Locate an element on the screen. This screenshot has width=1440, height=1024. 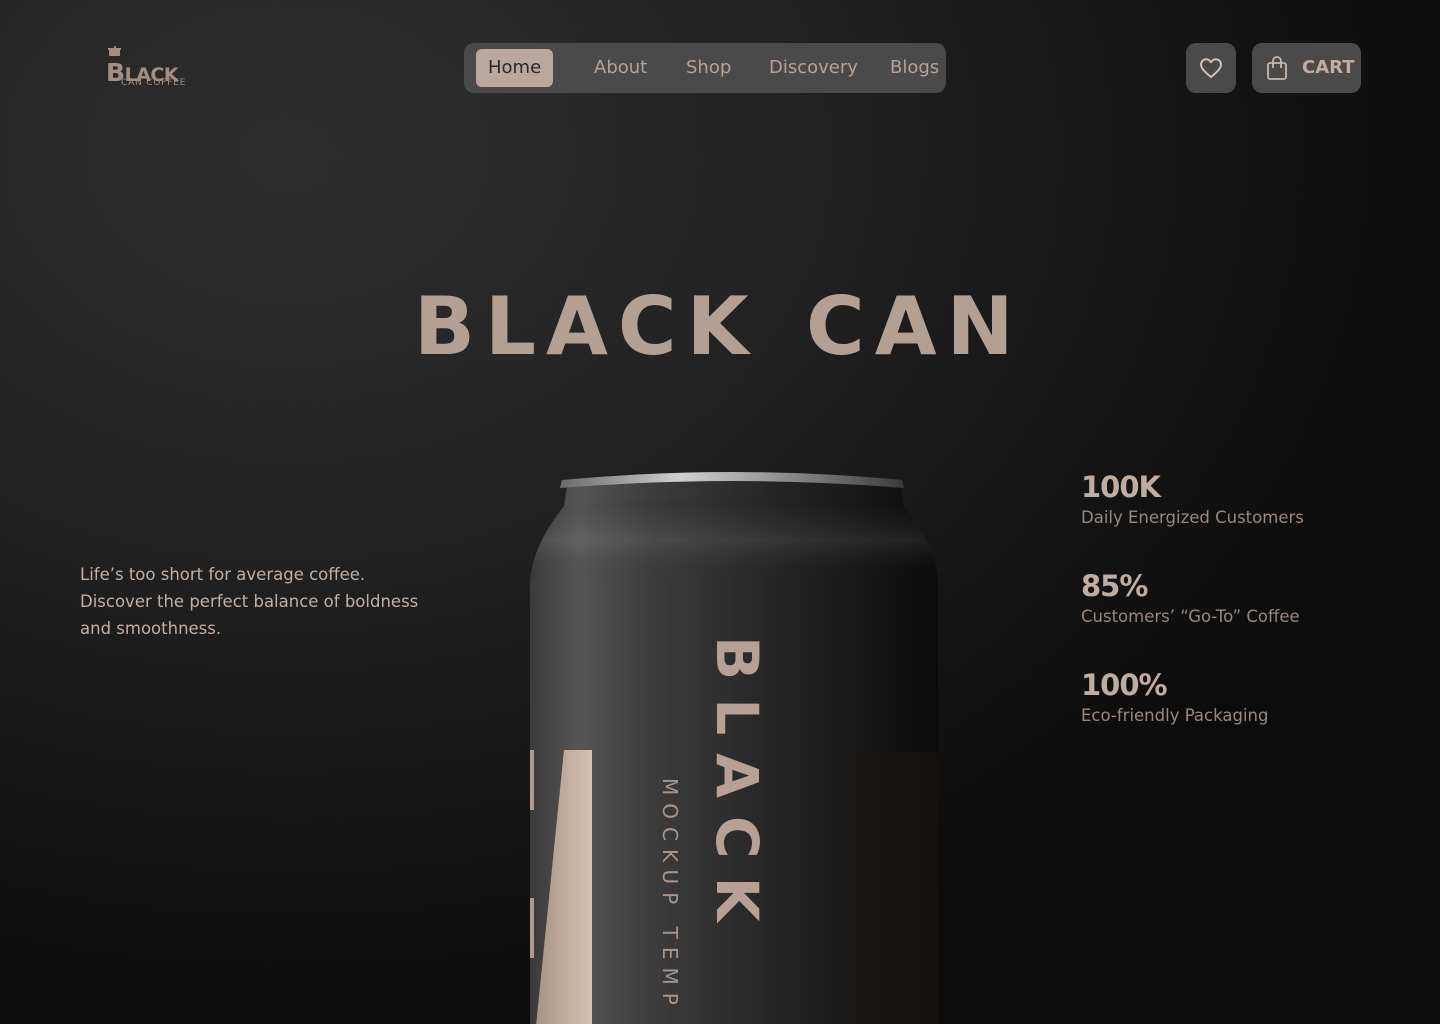
stat-item: 100% Eco-friendly Packaging is located at coordinates (1174, 696).